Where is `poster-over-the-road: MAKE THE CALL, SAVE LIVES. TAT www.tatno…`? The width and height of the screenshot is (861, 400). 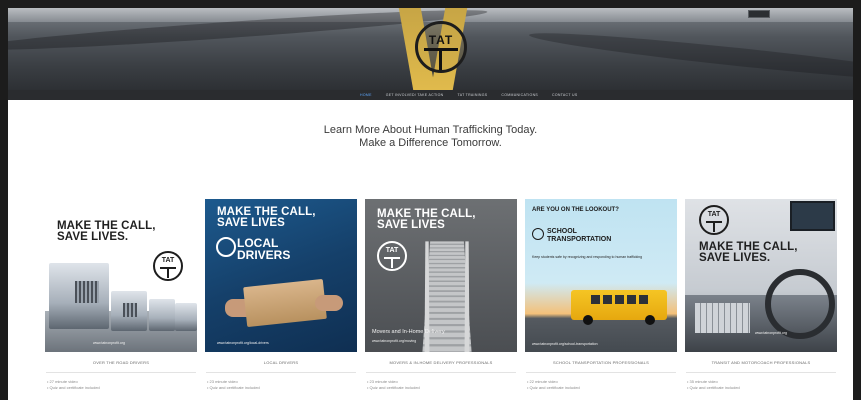
poster-over-the-road: MAKE THE CALL, SAVE LIVES. TAT www.tatno… is located at coordinates (121, 275).